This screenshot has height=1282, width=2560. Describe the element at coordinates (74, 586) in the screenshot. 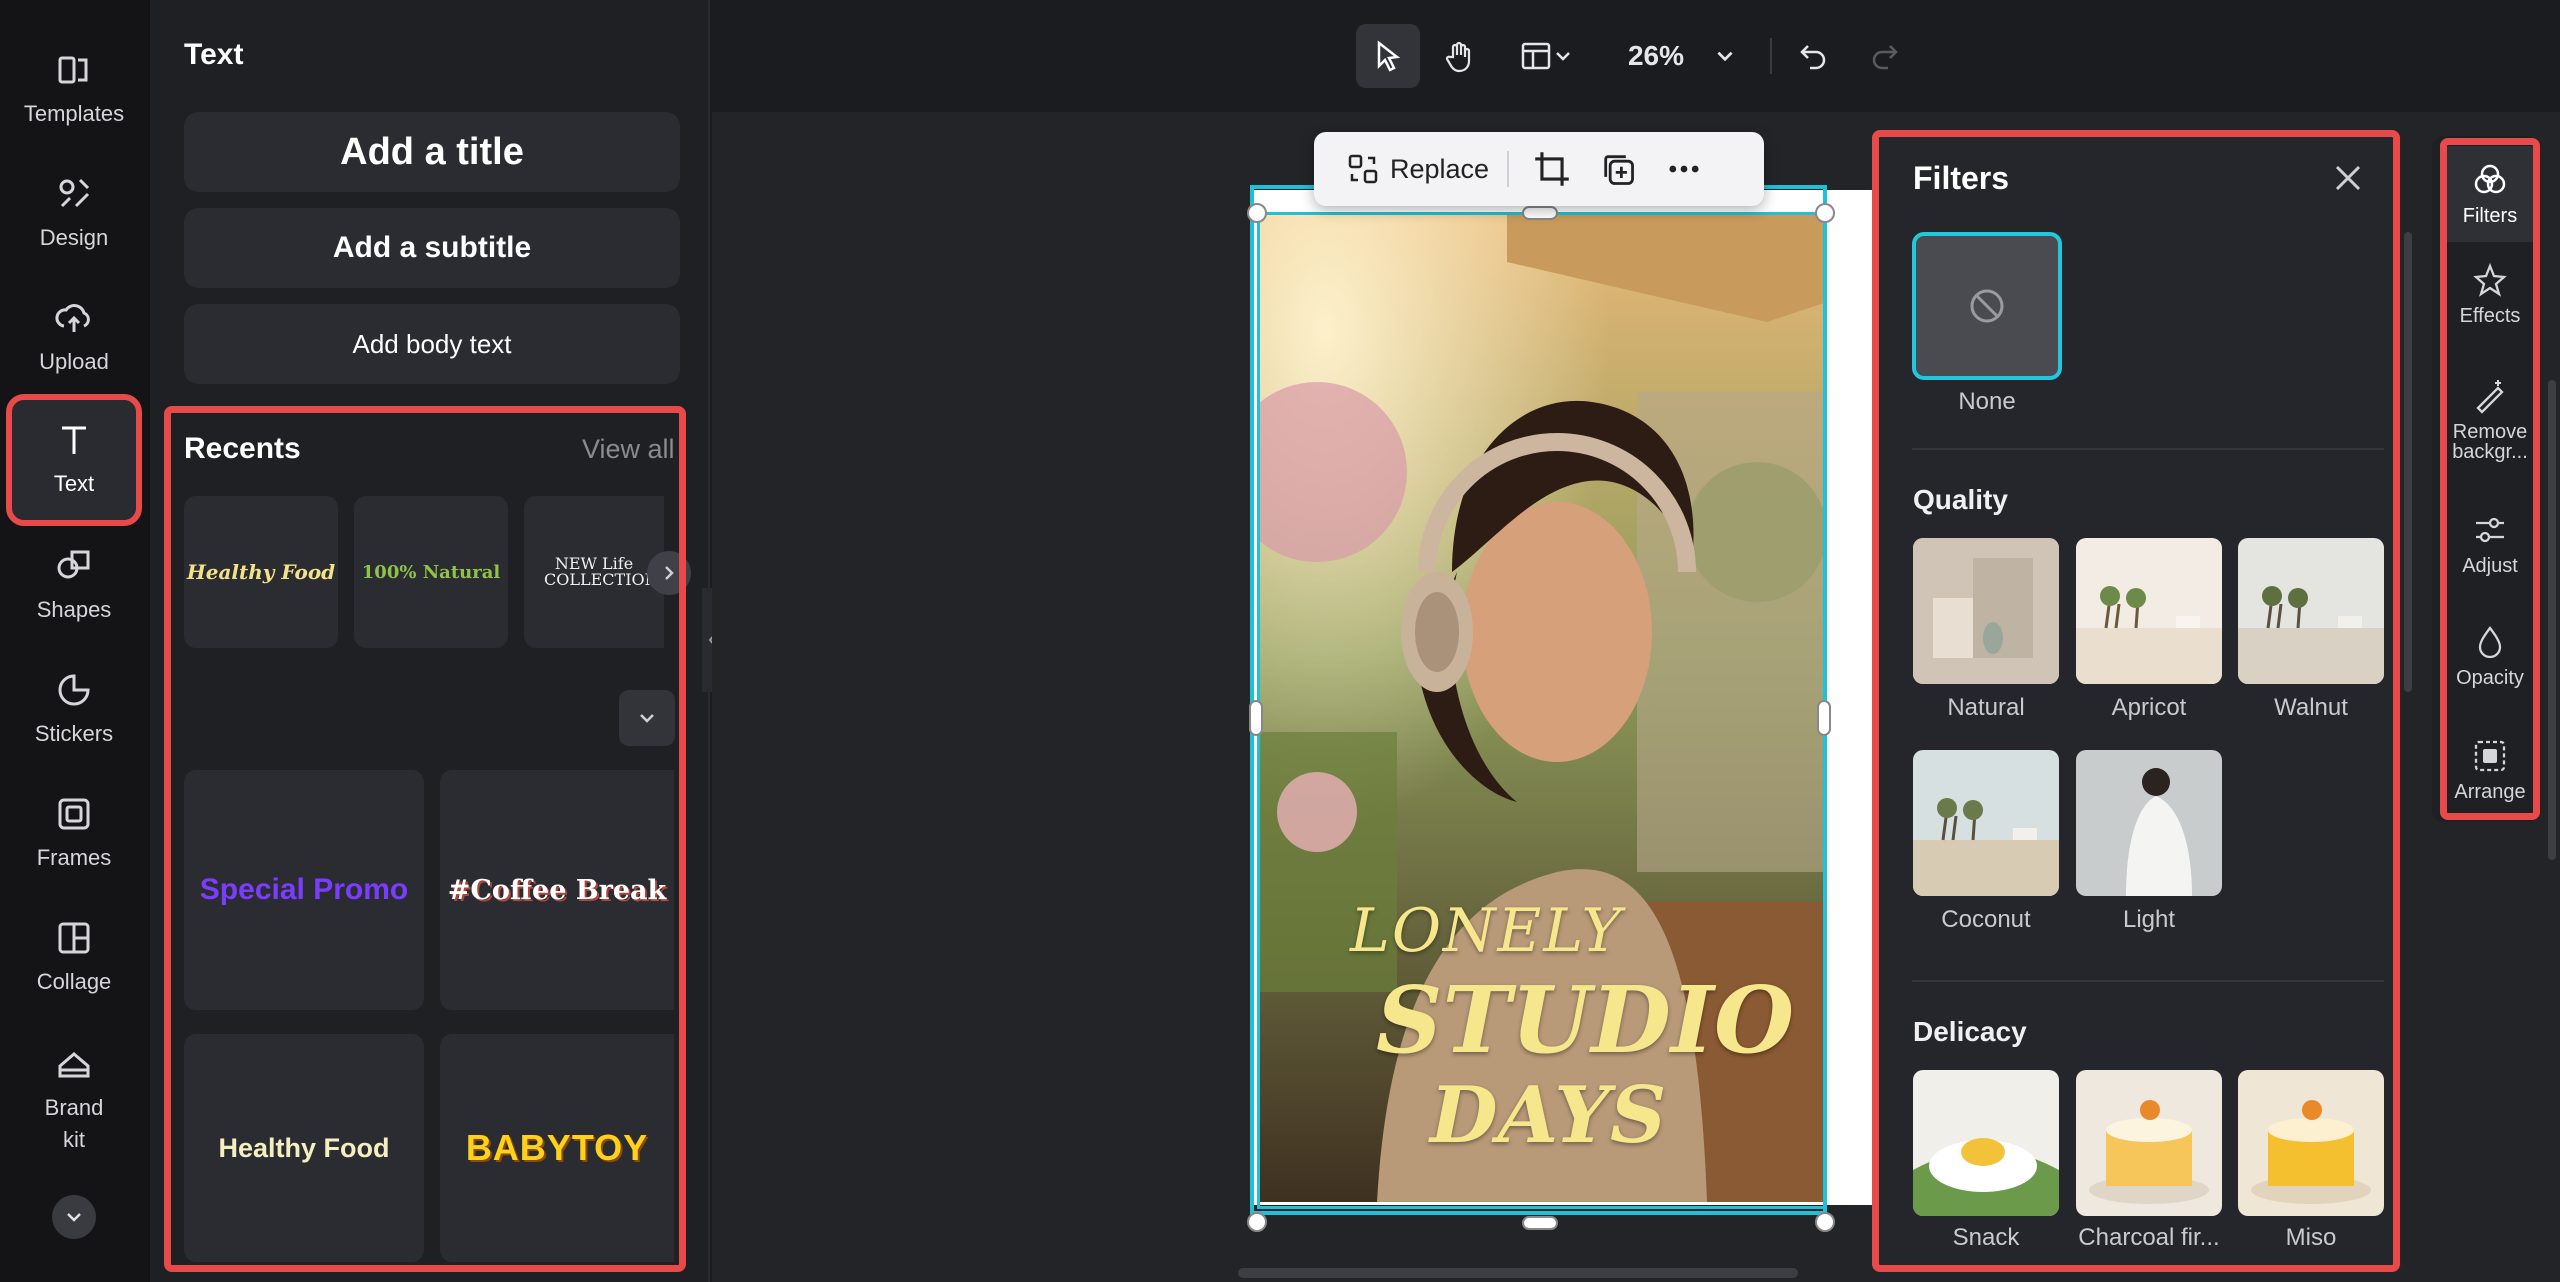

I see `rail-item-shapes: Shapes` at that location.